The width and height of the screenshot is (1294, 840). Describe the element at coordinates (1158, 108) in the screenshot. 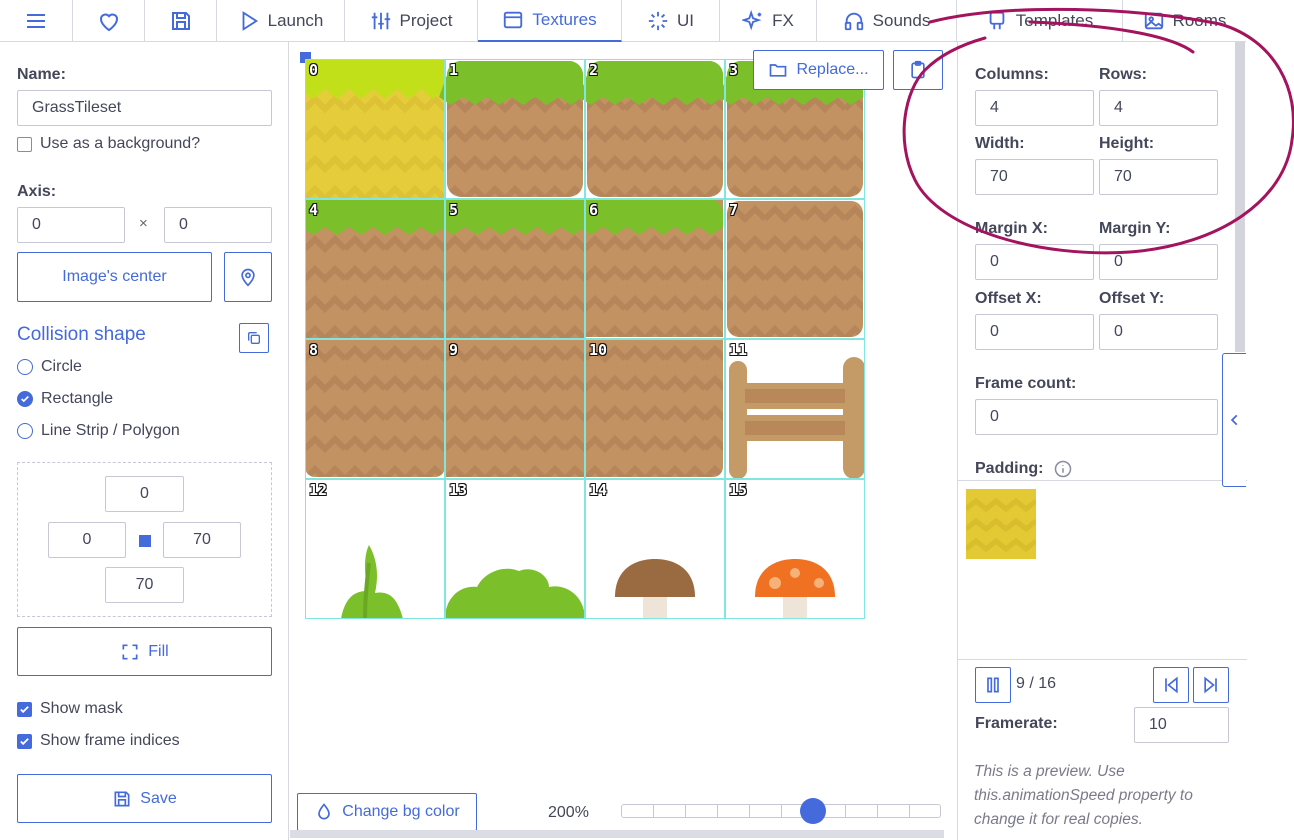

I see `rows-input: 4` at that location.